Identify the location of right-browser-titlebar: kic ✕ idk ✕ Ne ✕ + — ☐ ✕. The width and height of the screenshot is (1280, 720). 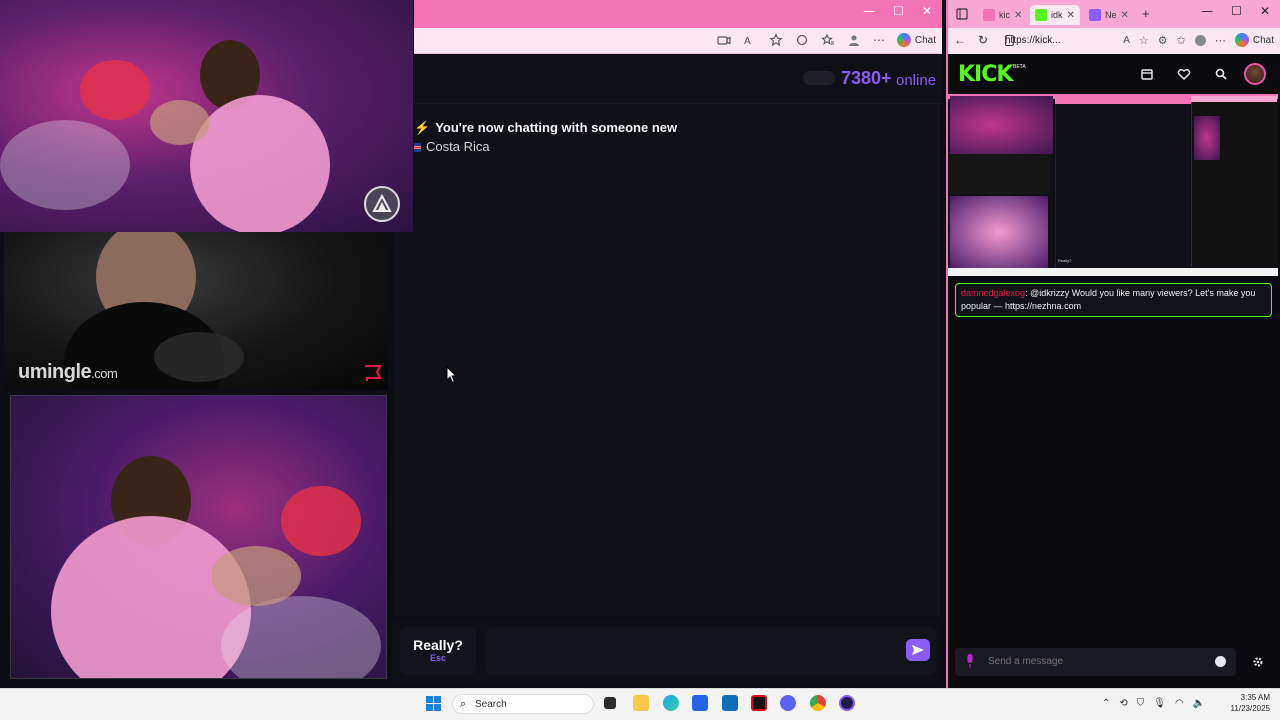
(1114, 14).